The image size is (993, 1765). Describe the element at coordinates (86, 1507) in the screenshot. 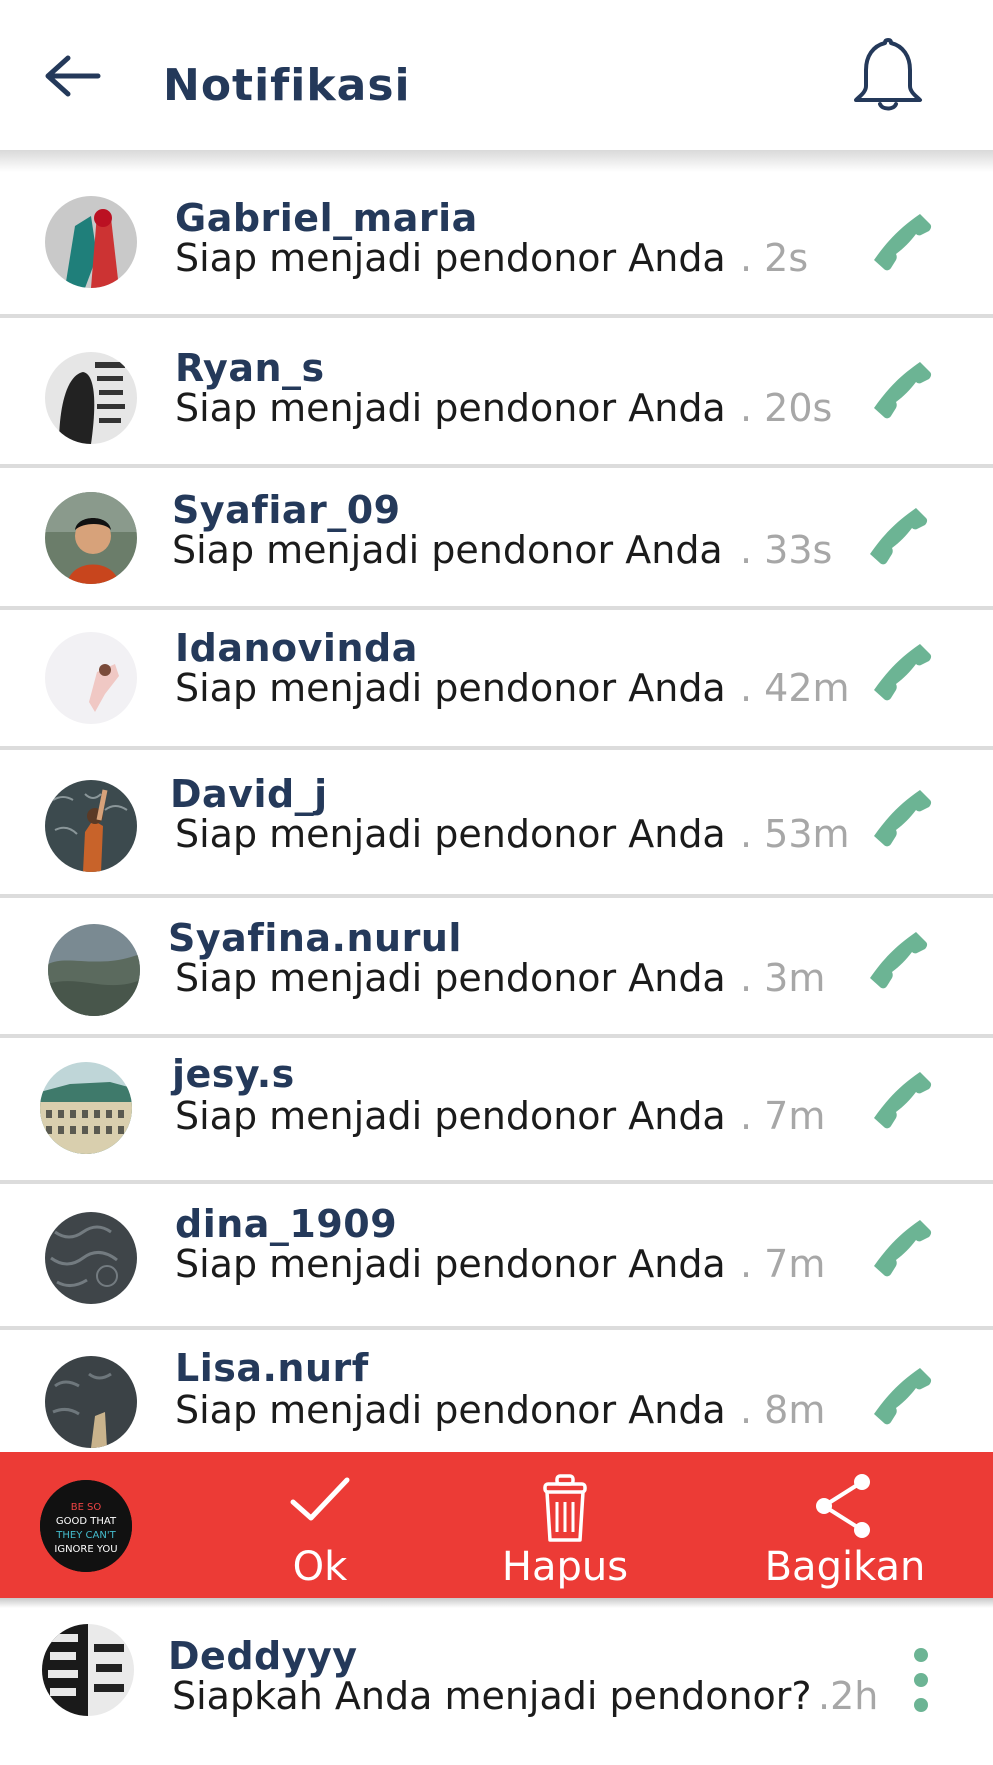

I see `svg-text: BE SO` at that location.